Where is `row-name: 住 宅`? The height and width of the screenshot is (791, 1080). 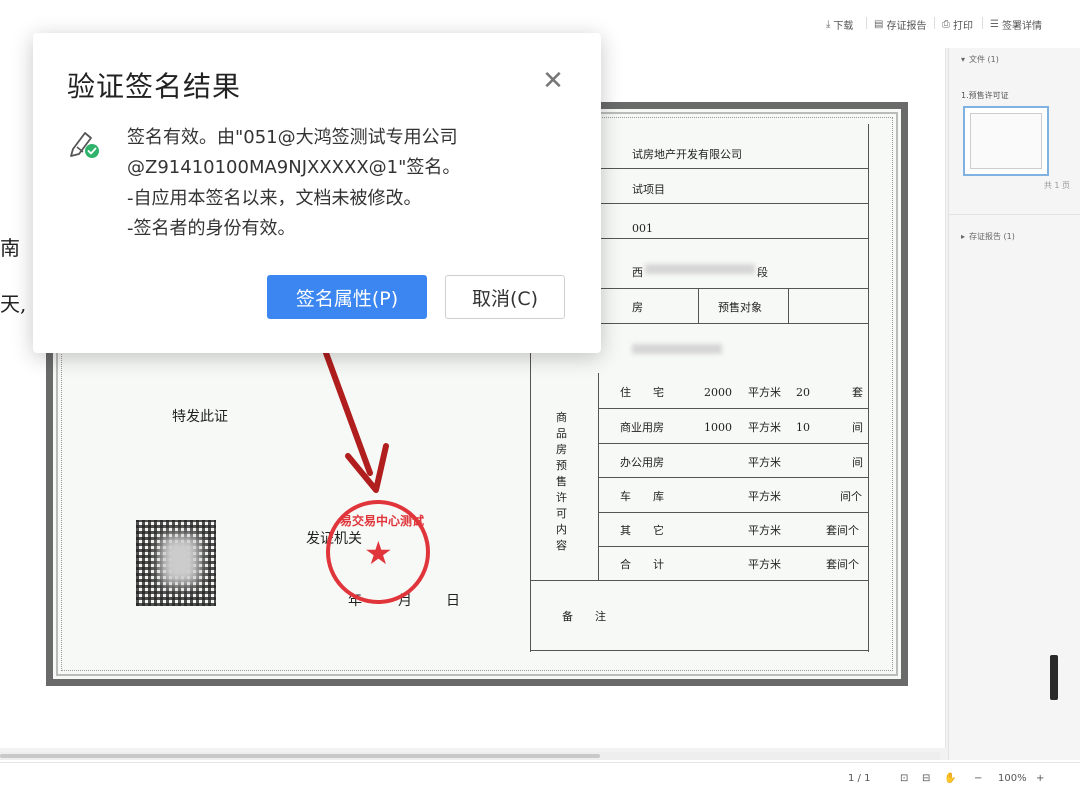
row-name: 住 宅 is located at coordinates (642, 392).